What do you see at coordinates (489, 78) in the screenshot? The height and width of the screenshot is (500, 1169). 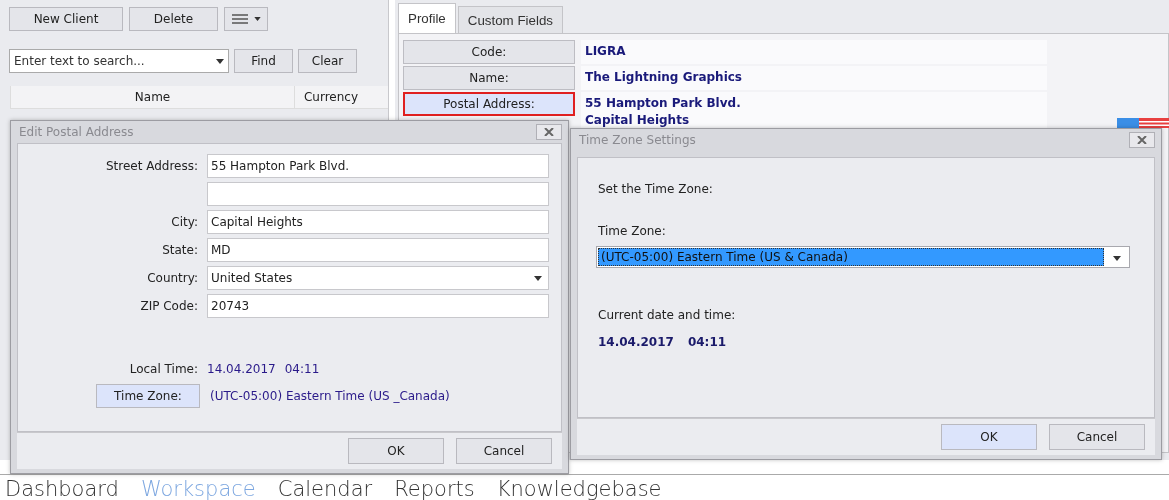 I see `field-label-button: Name:` at bounding box center [489, 78].